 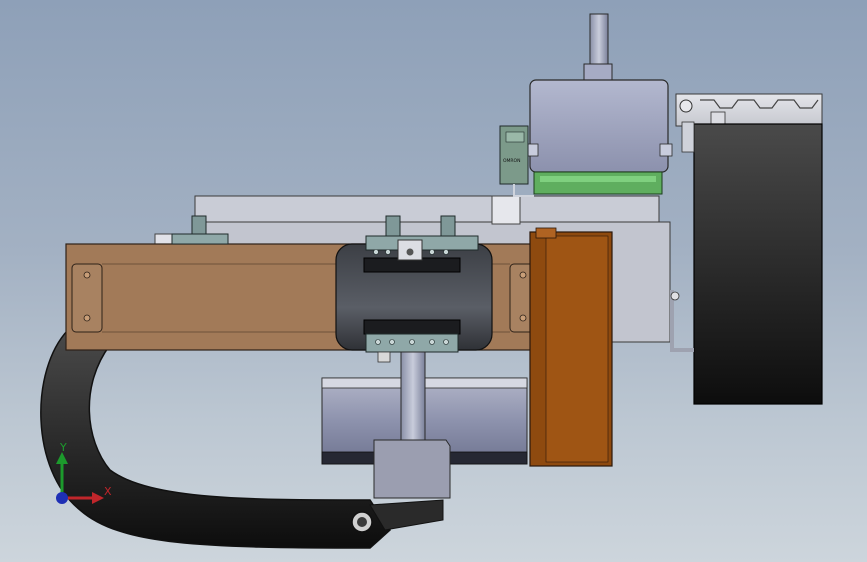 I want to click on arm-bolt-left-top, so click(x=87, y=275).